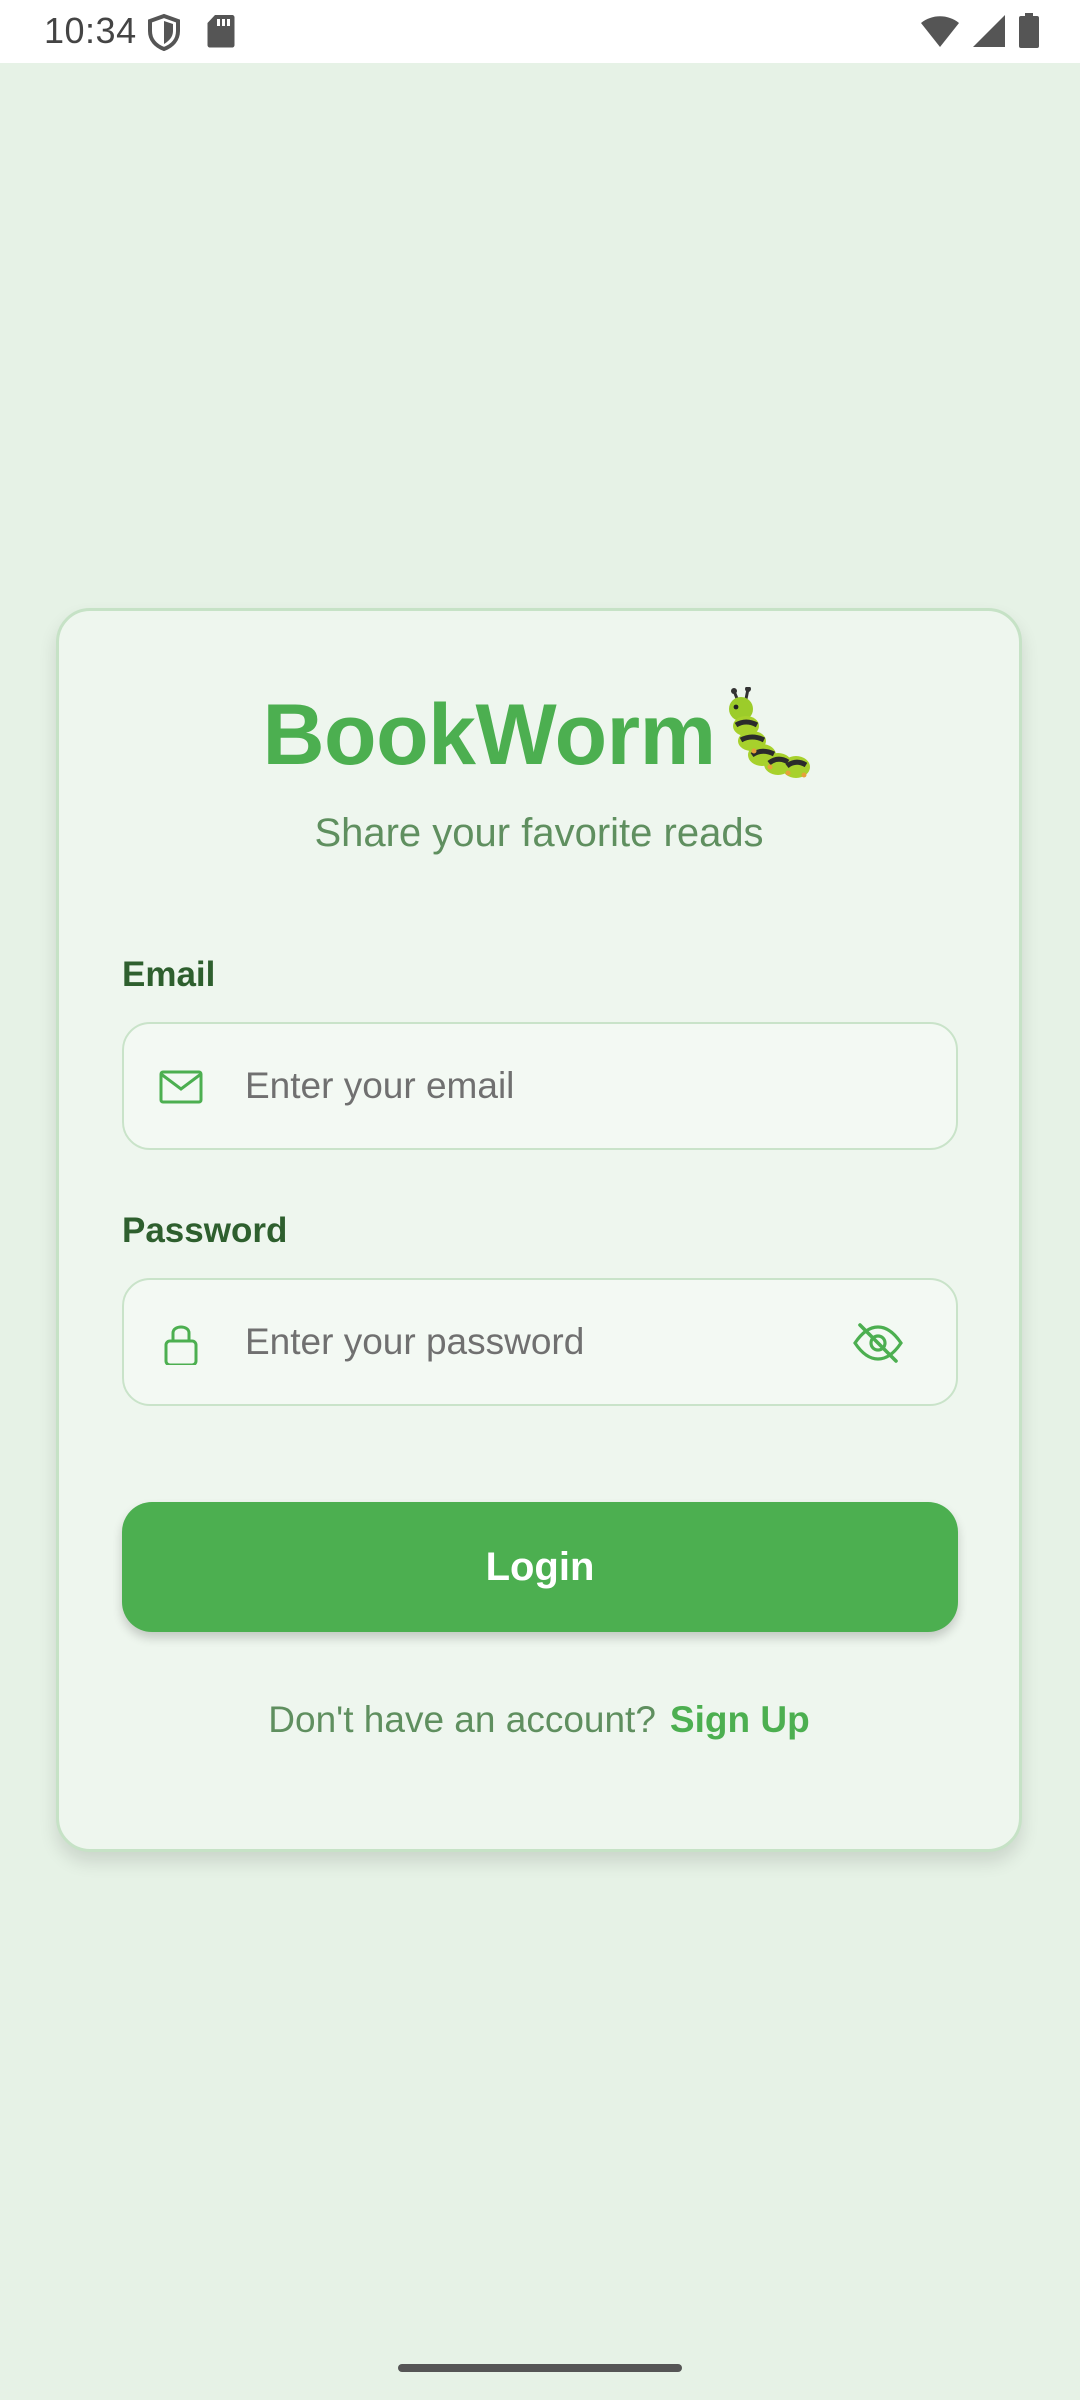 Image resolution: width=1080 pixels, height=2400 pixels. I want to click on caterpillar-icon, so click(769, 732).